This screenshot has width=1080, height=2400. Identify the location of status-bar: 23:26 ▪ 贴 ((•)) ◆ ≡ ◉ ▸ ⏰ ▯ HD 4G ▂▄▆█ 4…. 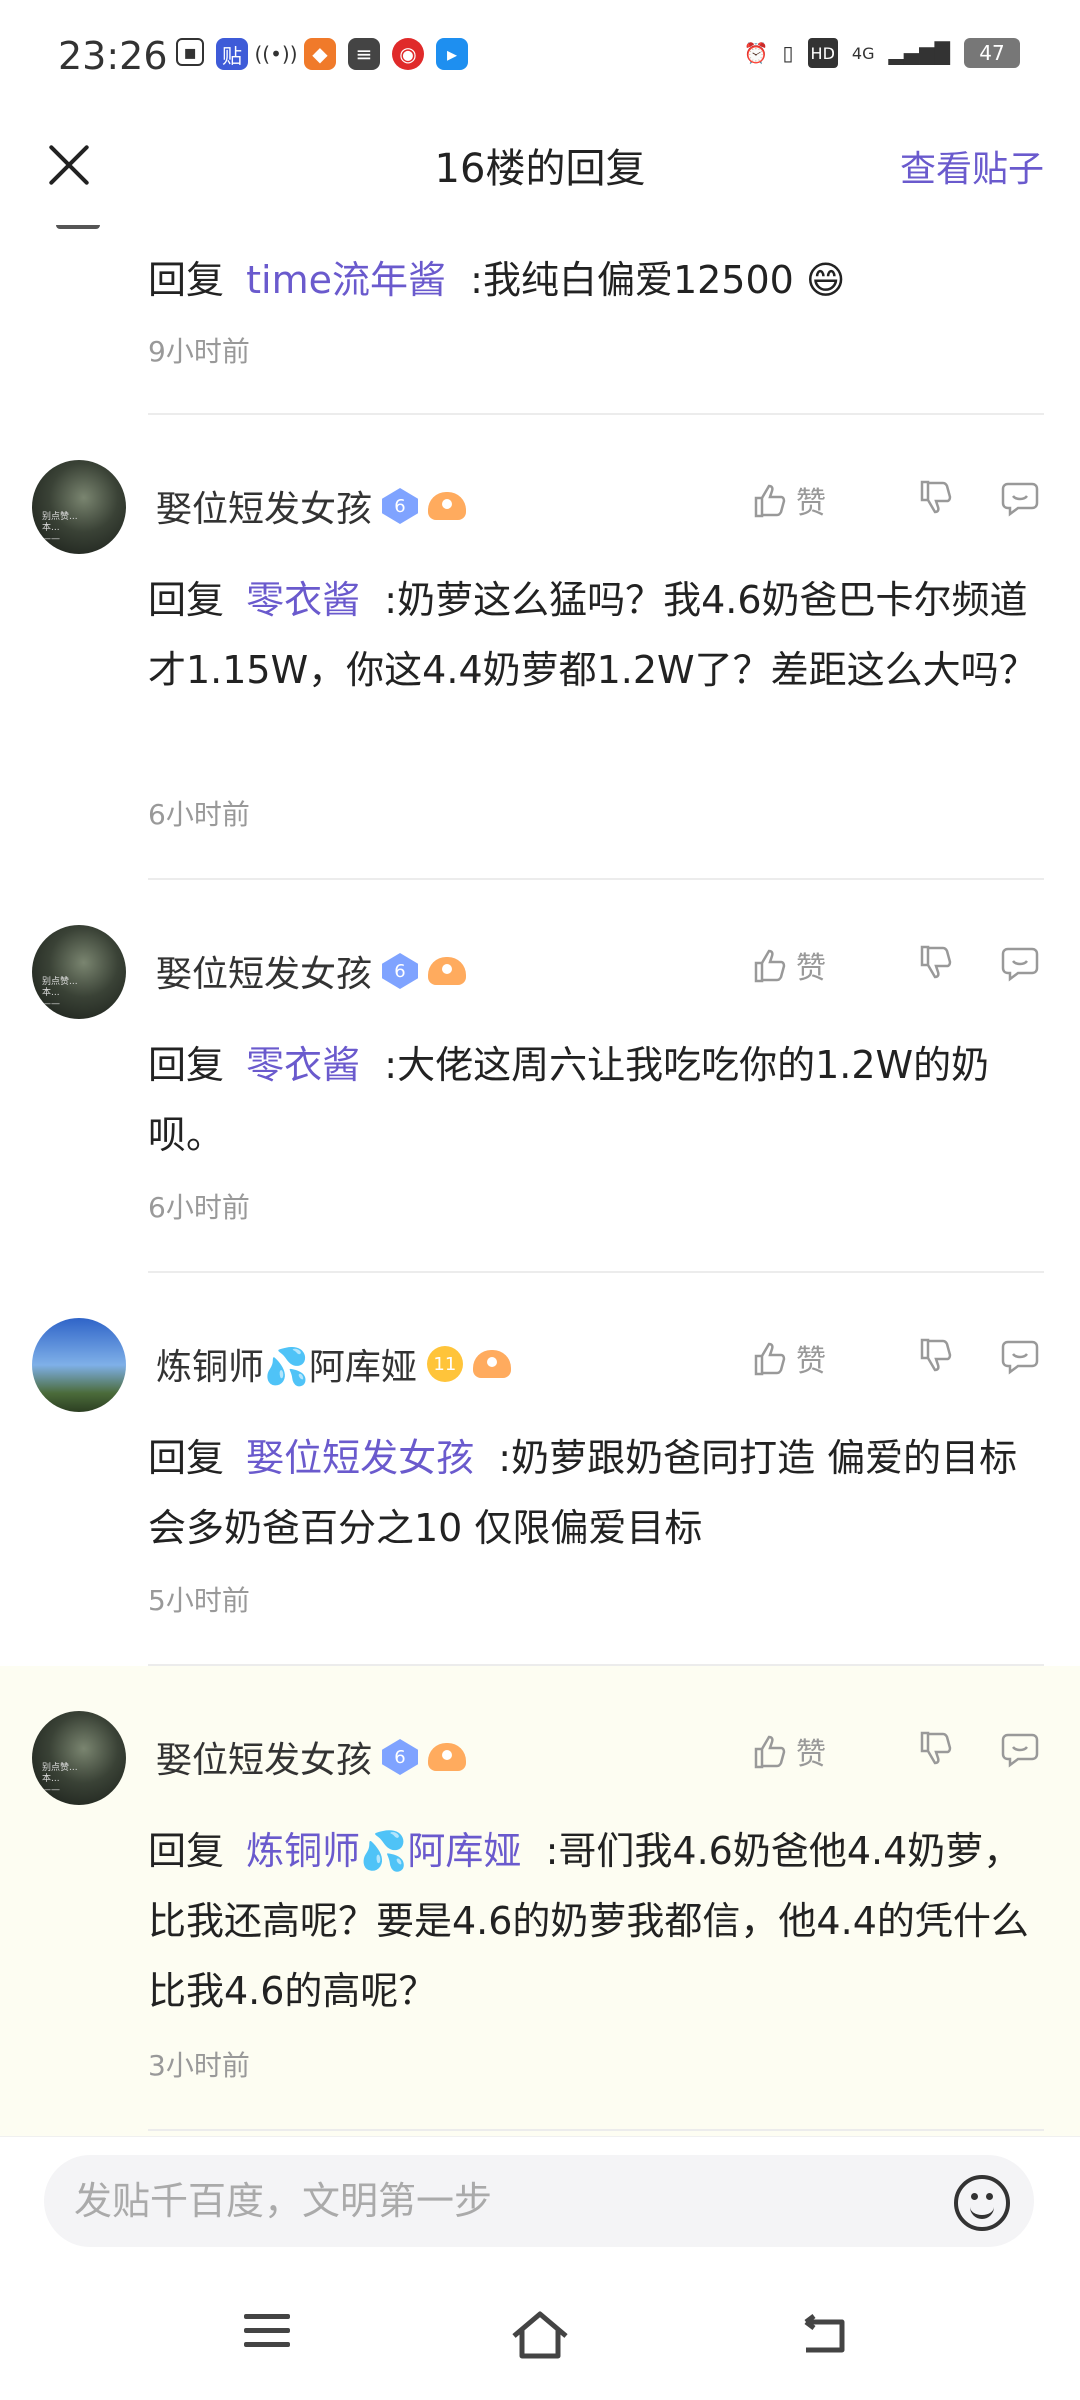
(540, 55).